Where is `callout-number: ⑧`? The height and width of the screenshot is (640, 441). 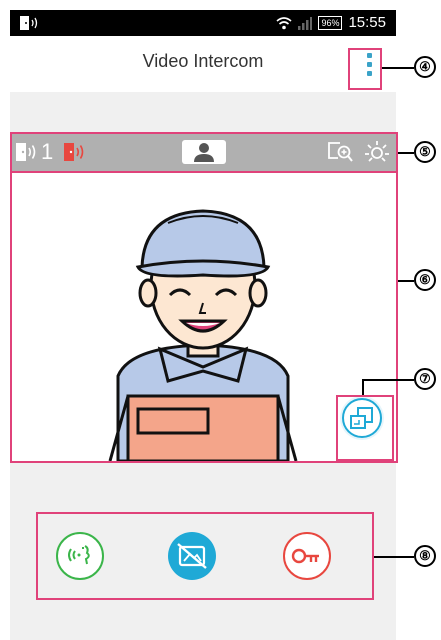
callout-number: ⑧ is located at coordinates (425, 556).